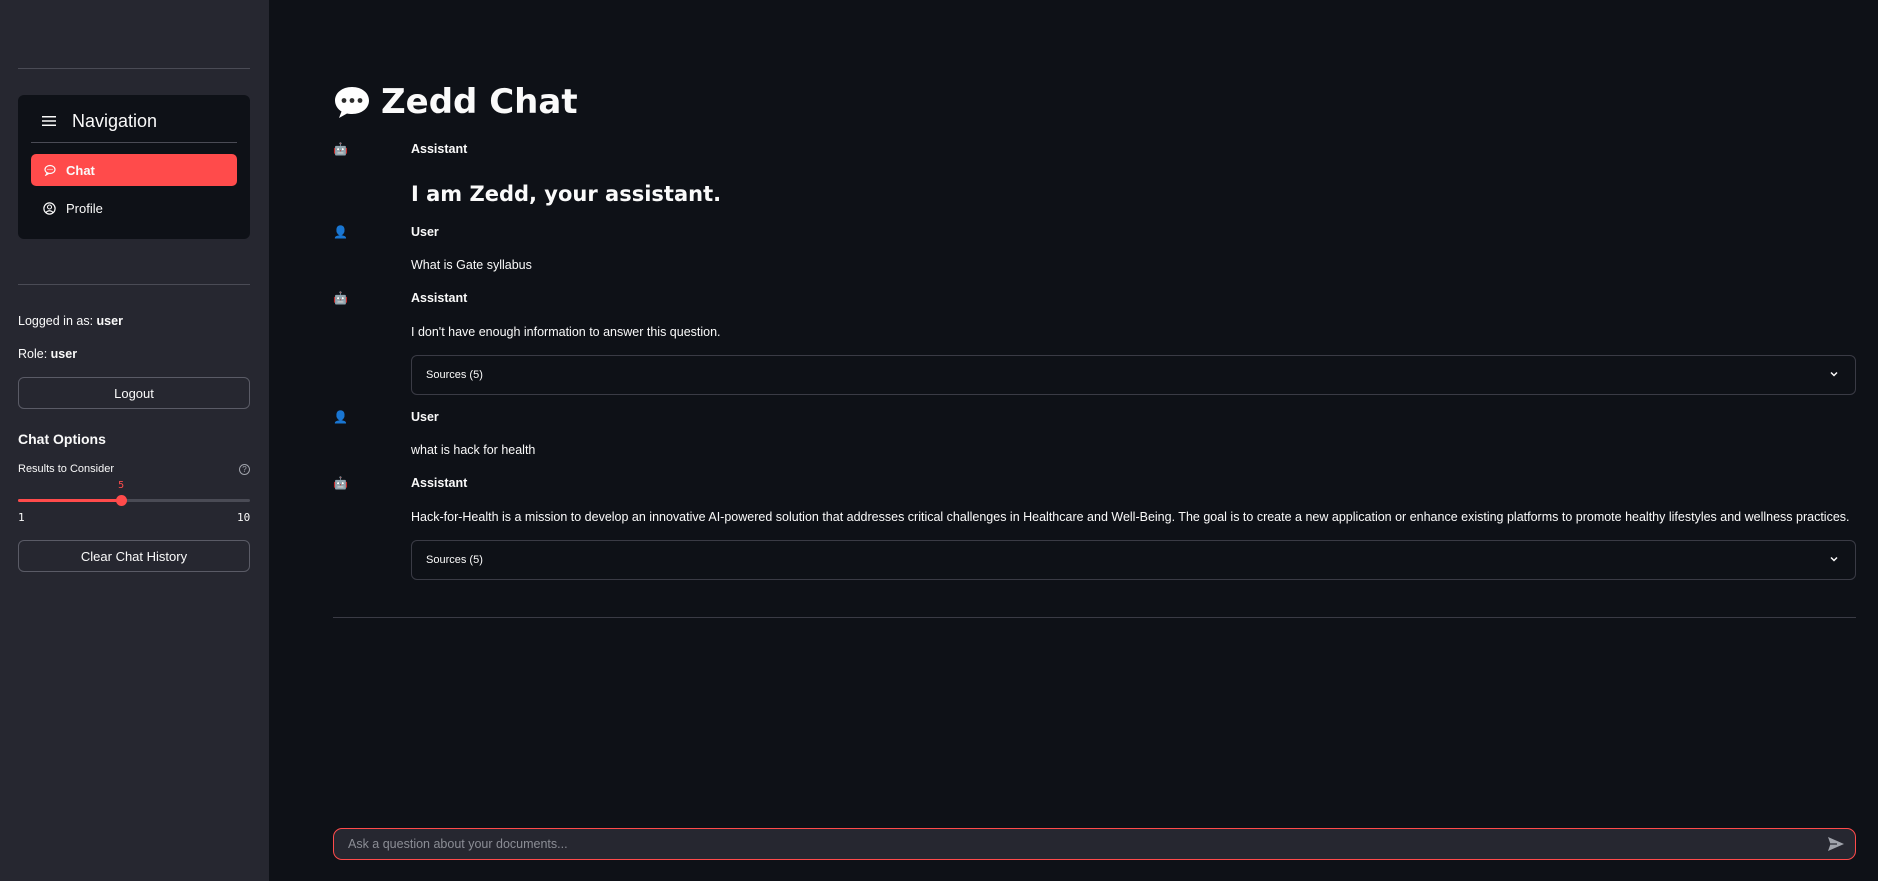  Describe the element at coordinates (1836, 844) in the screenshot. I see `send-icon` at that location.